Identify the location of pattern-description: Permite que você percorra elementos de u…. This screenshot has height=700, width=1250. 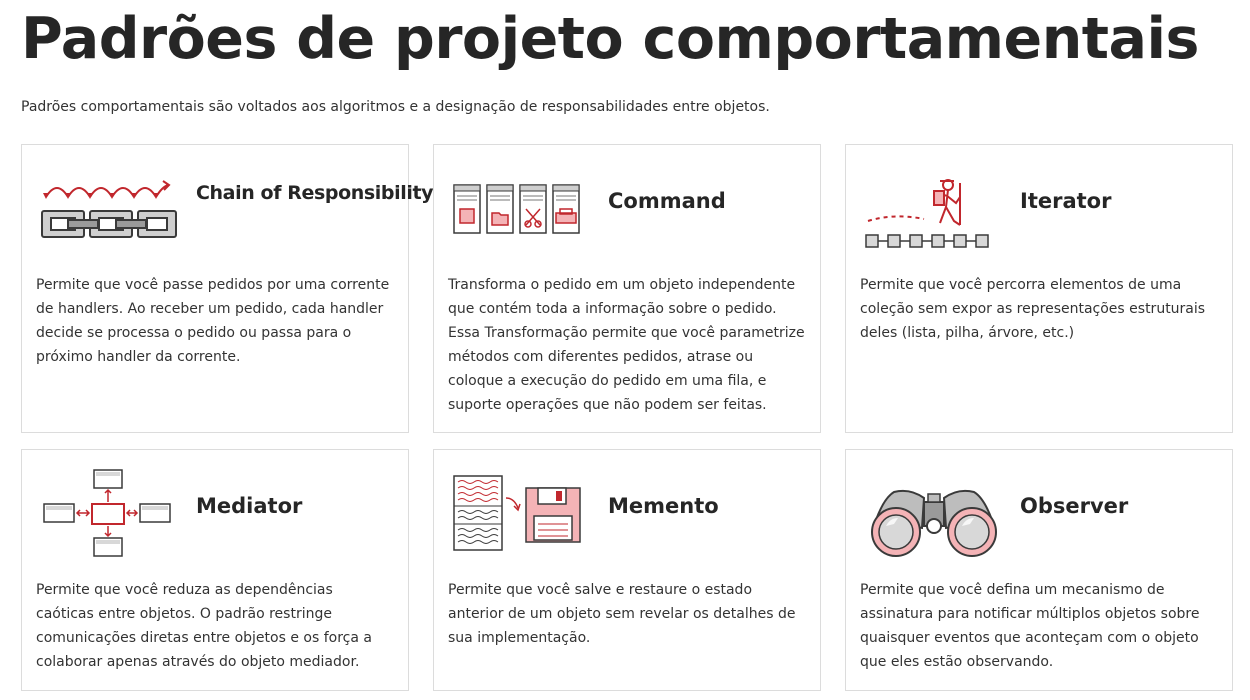
(1033, 309).